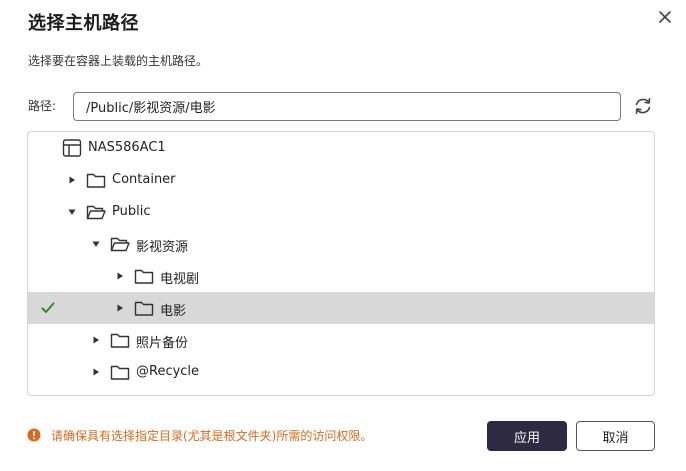 The height and width of the screenshot is (471, 686). What do you see at coordinates (341, 308) in the screenshot?
I see `tree-row-movies: 电影` at bounding box center [341, 308].